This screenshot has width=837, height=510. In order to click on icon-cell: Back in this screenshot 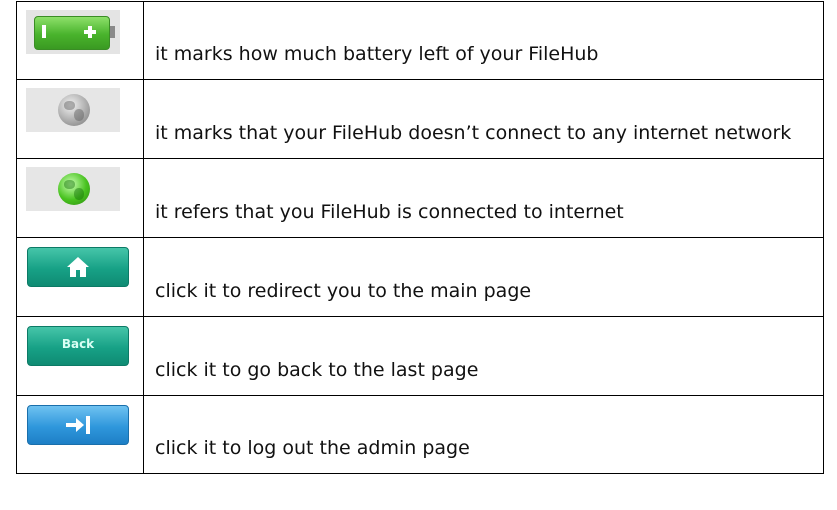, I will do `click(80, 356)`.